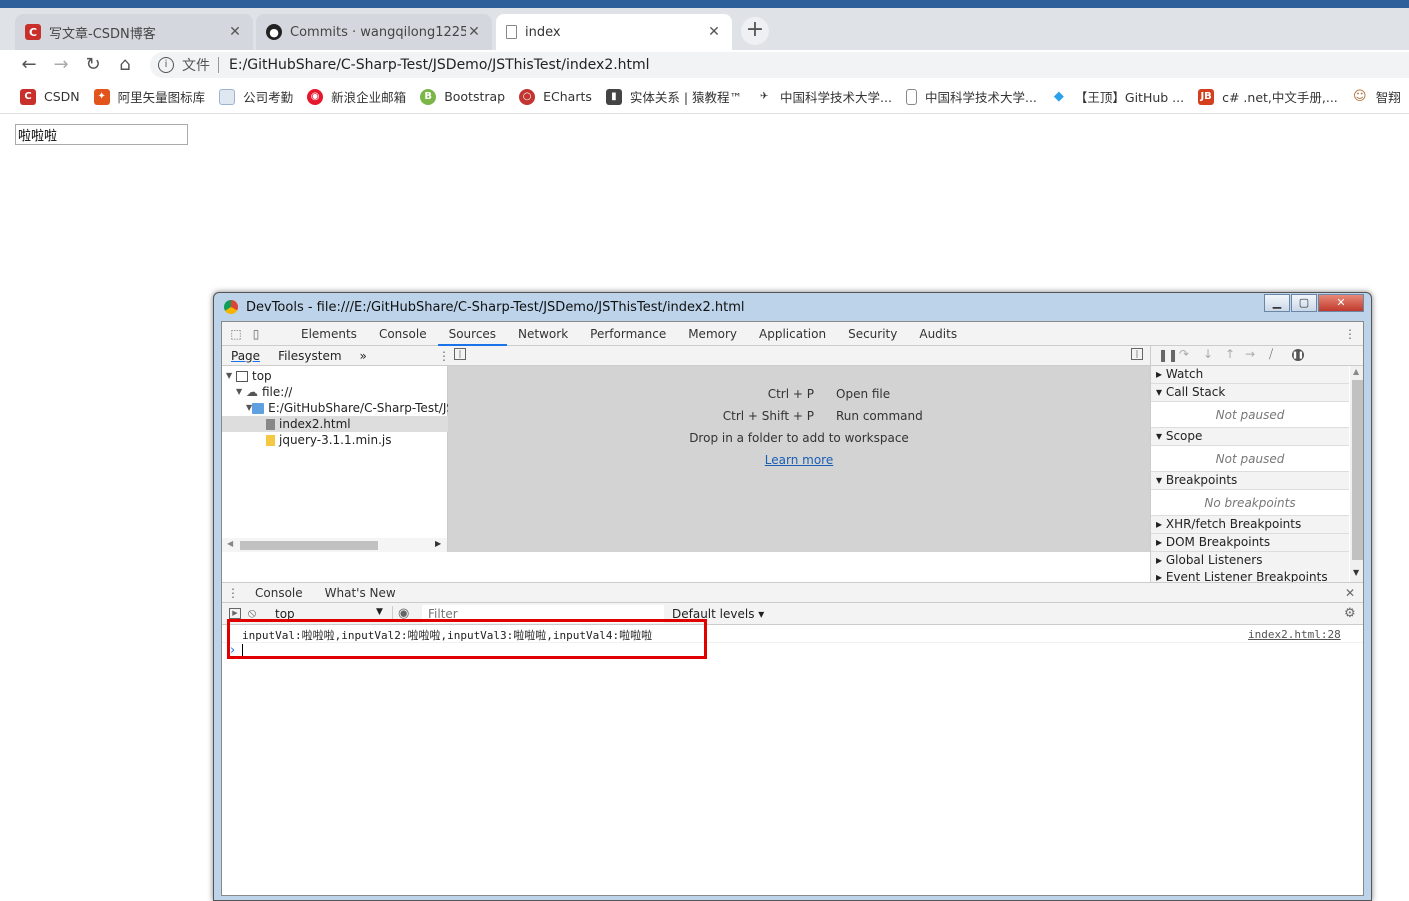  Describe the element at coordinates (1250, 375) in the screenshot. I see `watch-pane-header: ▸ Watch` at that location.